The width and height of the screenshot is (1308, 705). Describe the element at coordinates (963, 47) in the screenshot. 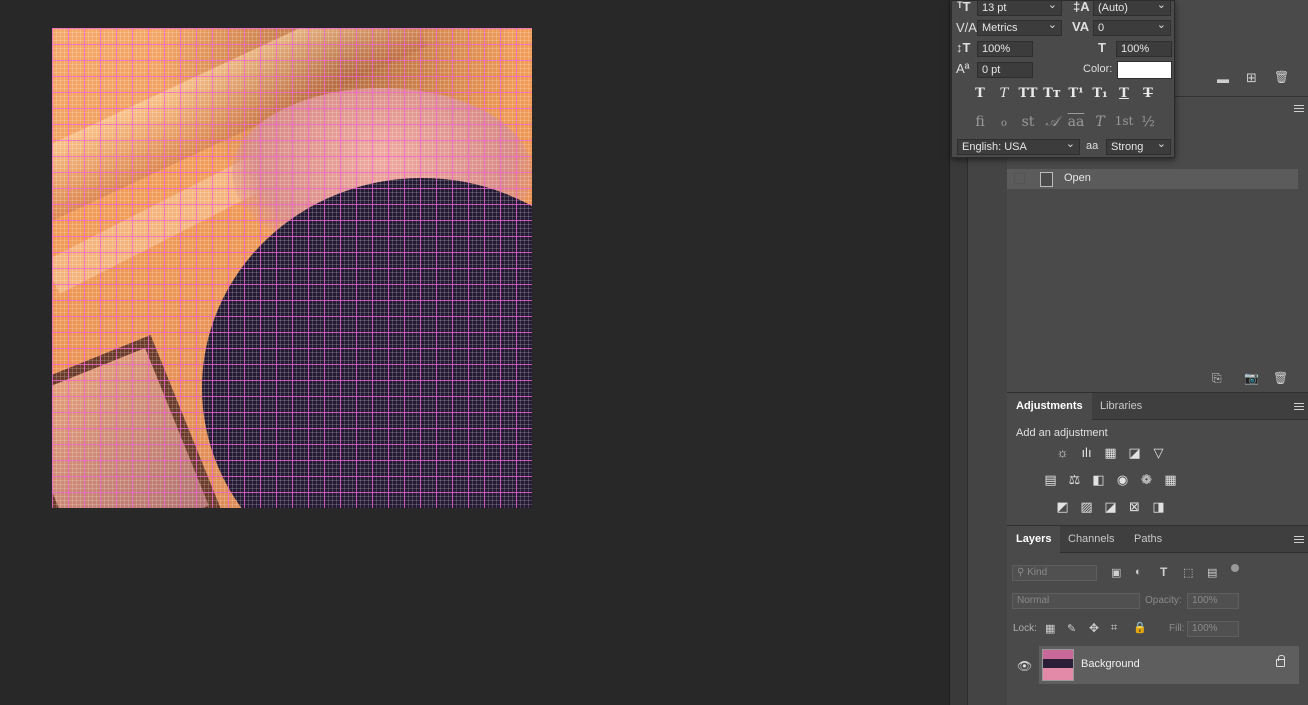

I see `vertical-scale-icon: ↕T` at that location.